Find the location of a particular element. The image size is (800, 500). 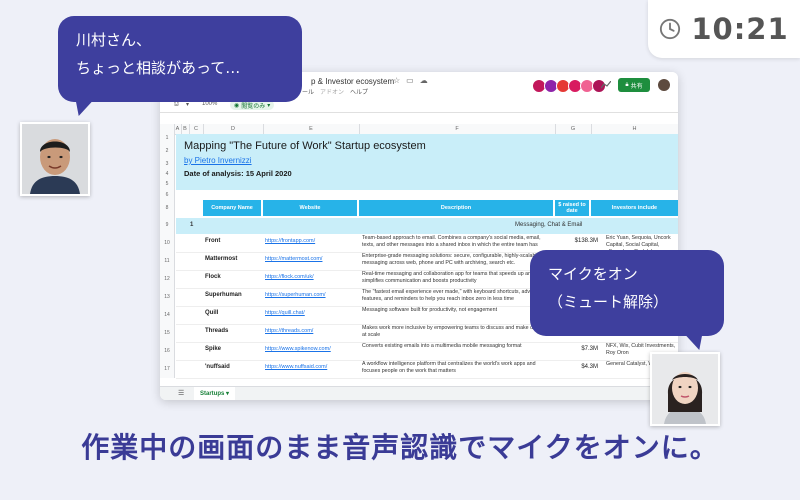

raised-cell: $138.3M is located at coordinates (586, 241).